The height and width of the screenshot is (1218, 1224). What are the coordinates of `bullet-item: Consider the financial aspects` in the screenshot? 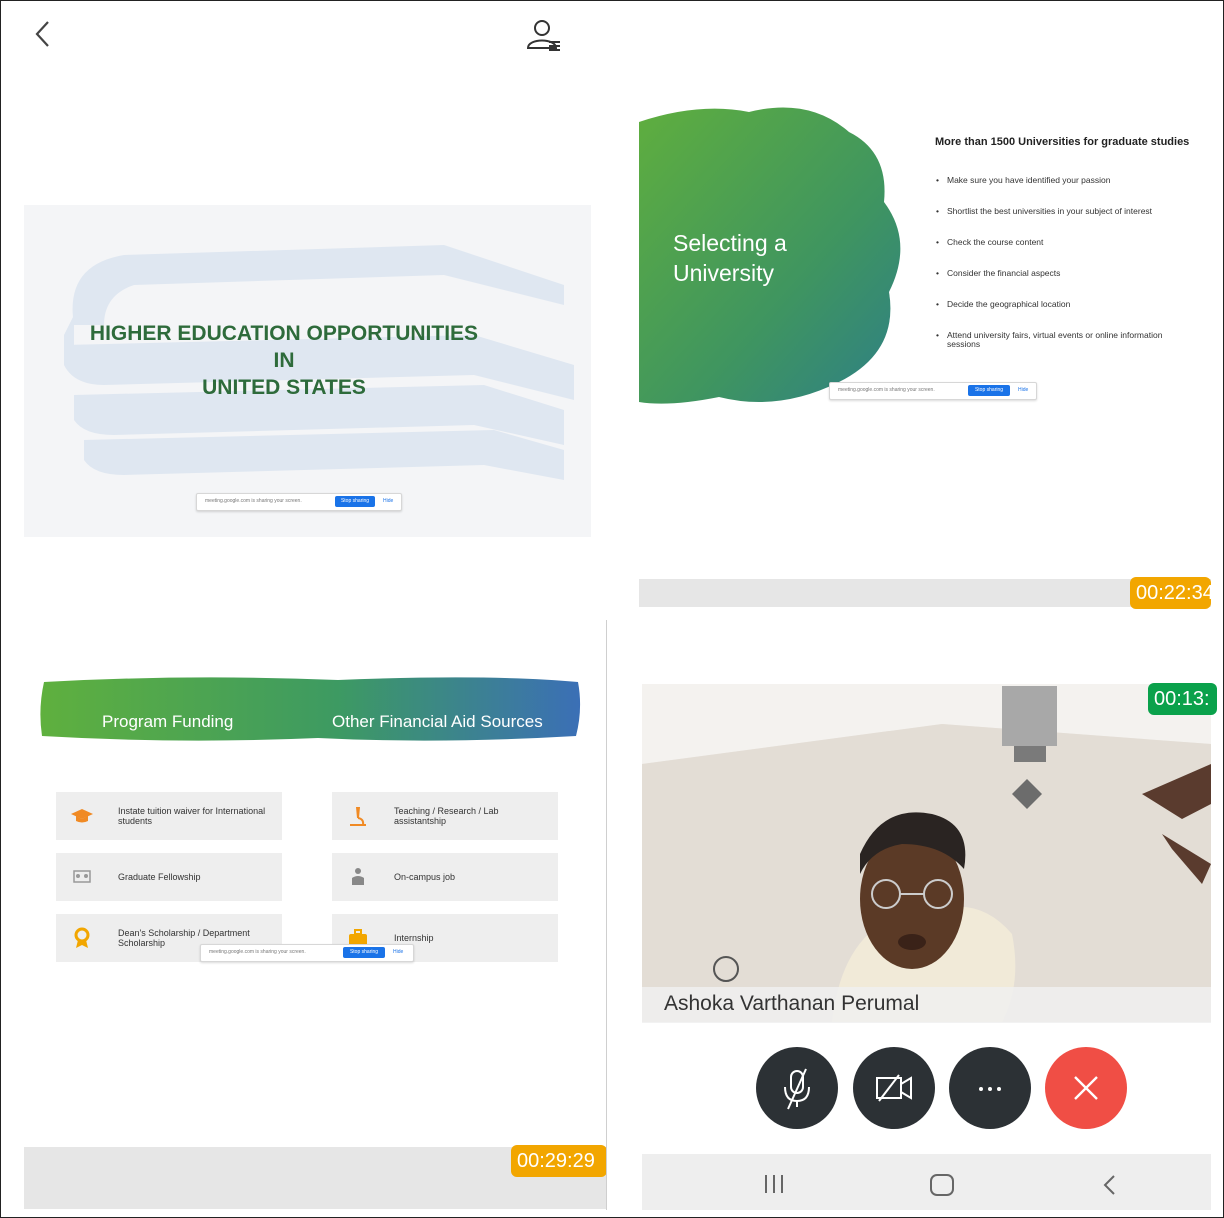 It's located at (1060, 274).